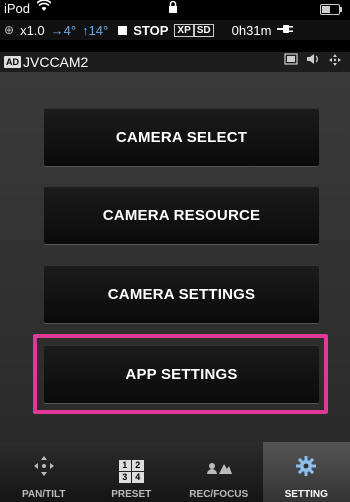 The width and height of the screenshot is (350, 502). What do you see at coordinates (306, 494) in the screenshot?
I see `tab-setting-label: SETTING` at bounding box center [306, 494].